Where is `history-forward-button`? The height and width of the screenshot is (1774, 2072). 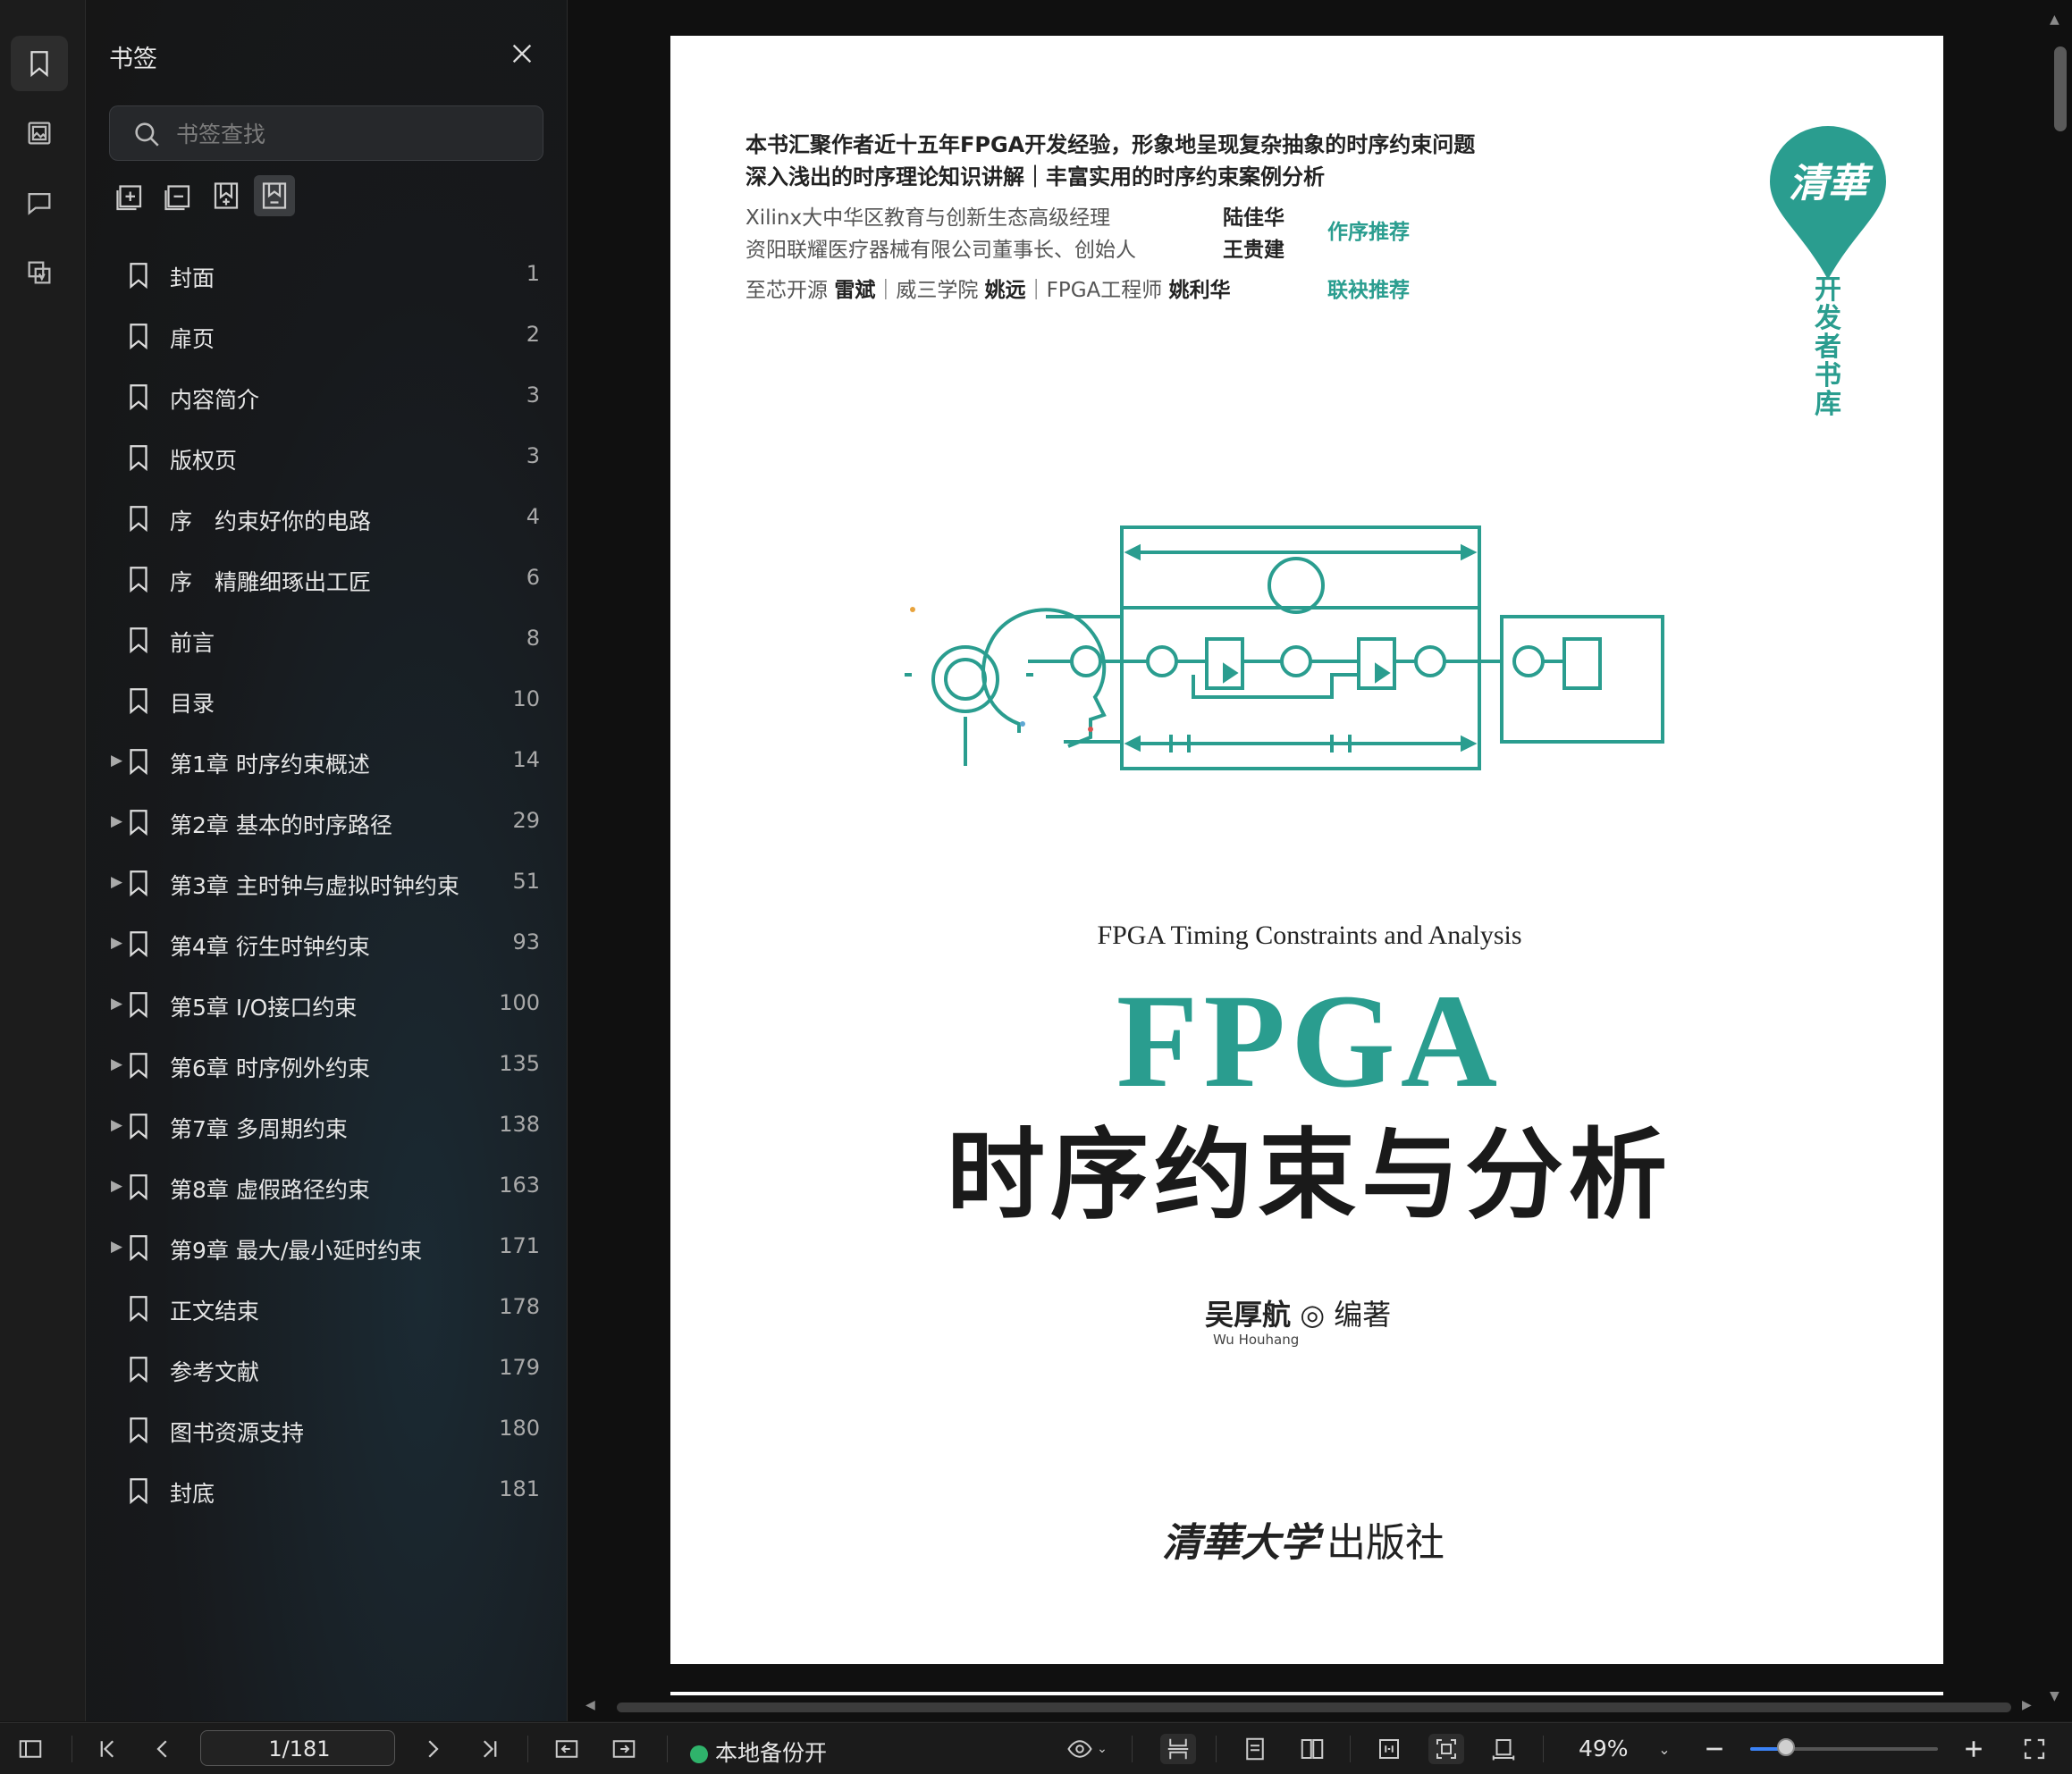 history-forward-button is located at coordinates (624, 1749).